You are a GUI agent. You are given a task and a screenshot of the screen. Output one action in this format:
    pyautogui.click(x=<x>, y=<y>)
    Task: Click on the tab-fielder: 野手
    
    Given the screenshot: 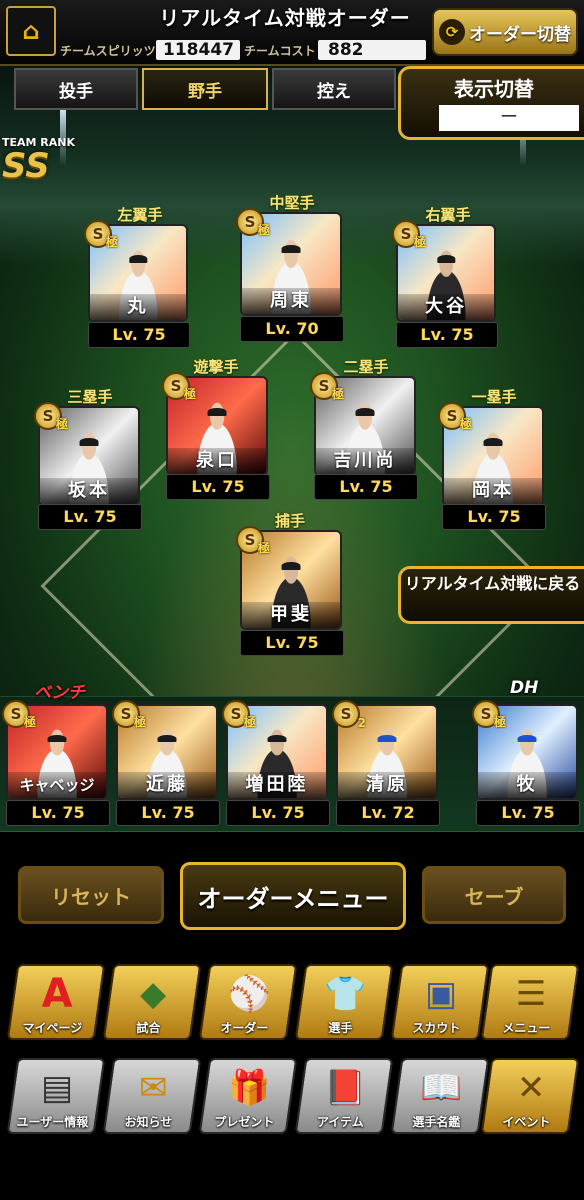 What is the action you would take?
    pyautogui.click(x=205, y=89)
    